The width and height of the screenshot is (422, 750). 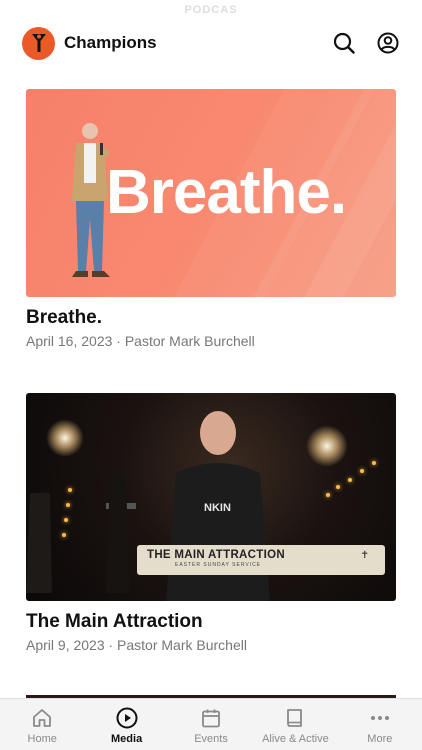 I want to click on tab-alive-active: Alive & Active, so click(x=295, y=724).